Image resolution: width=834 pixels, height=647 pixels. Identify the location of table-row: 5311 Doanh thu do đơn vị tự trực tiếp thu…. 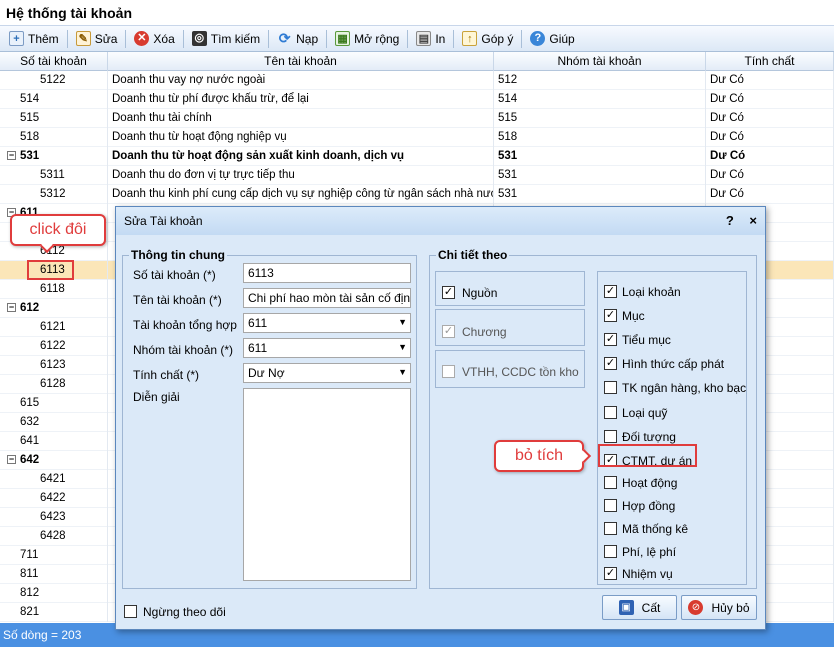
(417, 175).